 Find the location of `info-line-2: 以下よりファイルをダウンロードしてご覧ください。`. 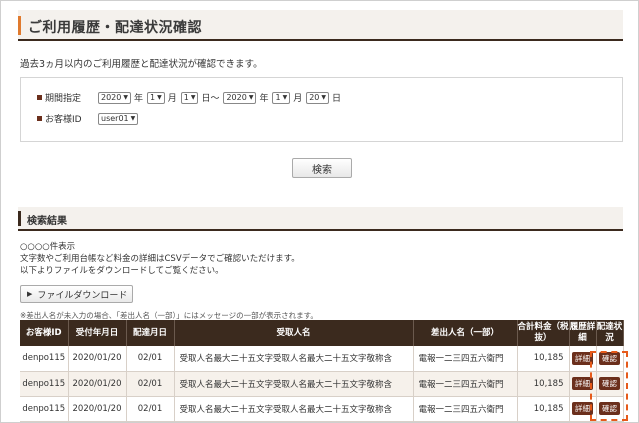

info-line-2: 以下よりファイルをダウンロードしてご覧ください。 is located at coordinates (122, 271).